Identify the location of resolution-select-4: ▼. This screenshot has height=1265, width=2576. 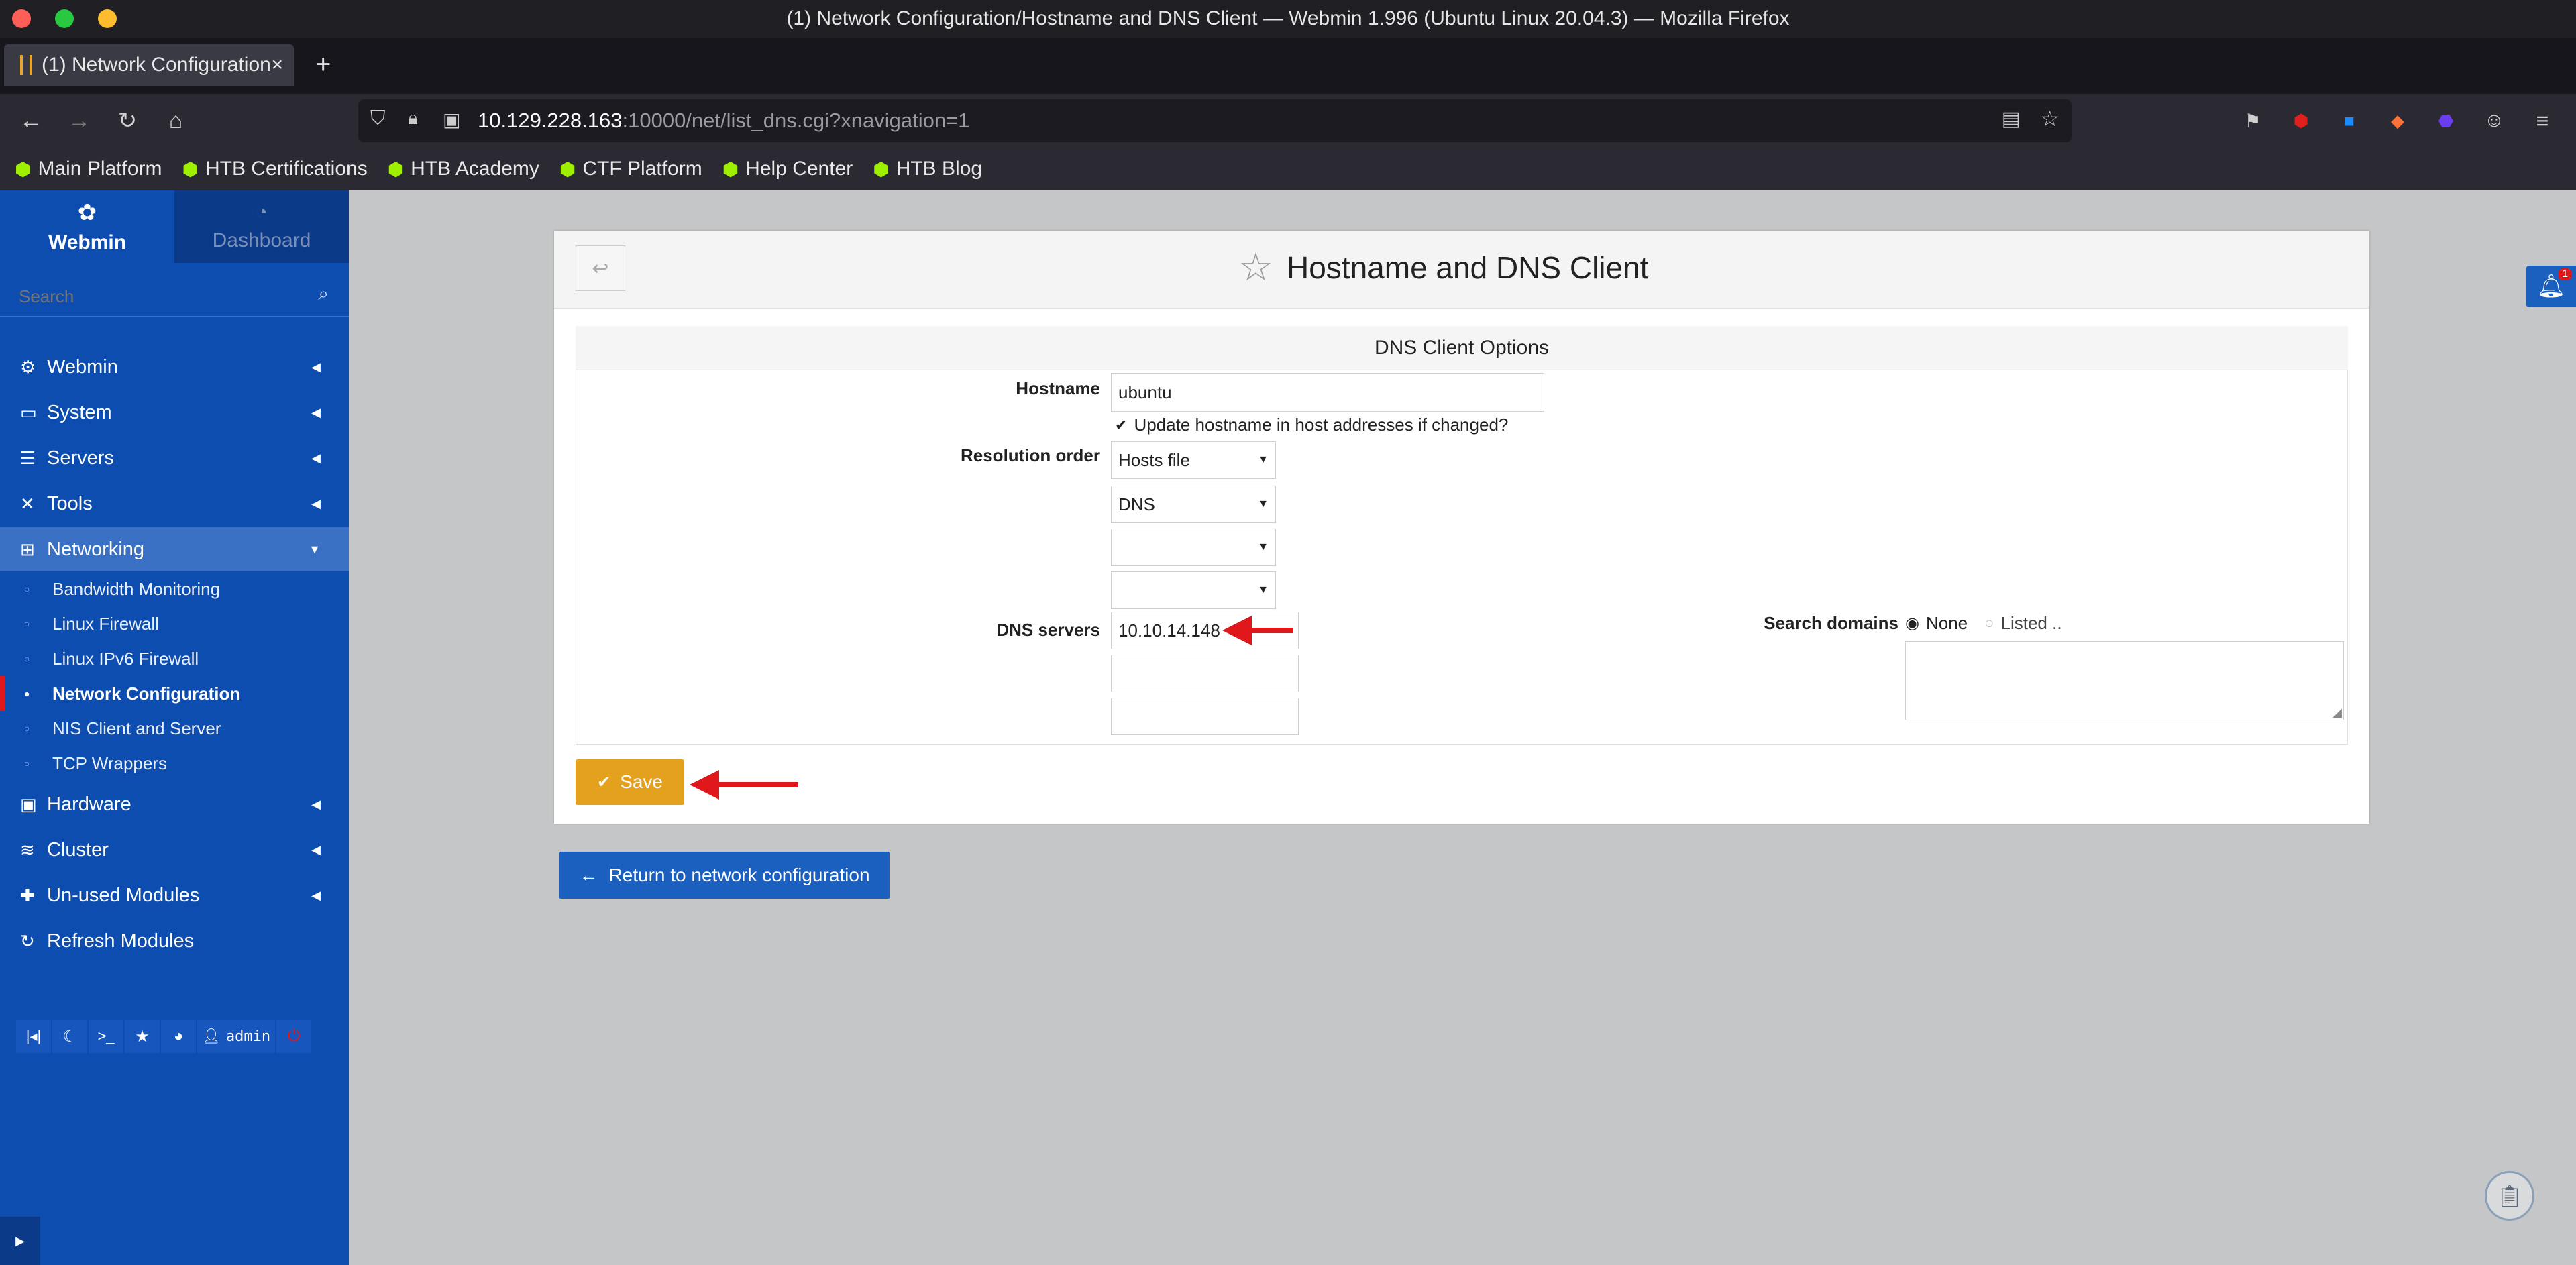
(1193, 590).